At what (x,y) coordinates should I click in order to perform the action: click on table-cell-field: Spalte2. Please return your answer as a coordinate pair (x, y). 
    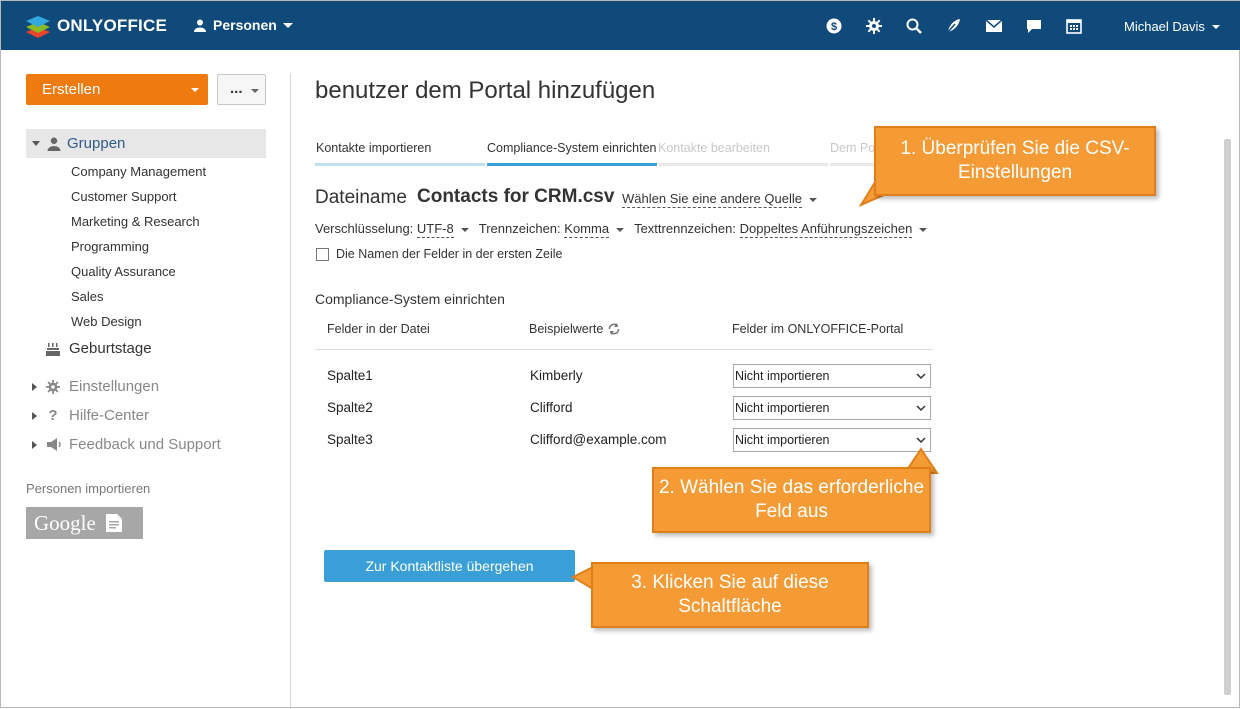
    Looking at the image, I should click on (350, 407).